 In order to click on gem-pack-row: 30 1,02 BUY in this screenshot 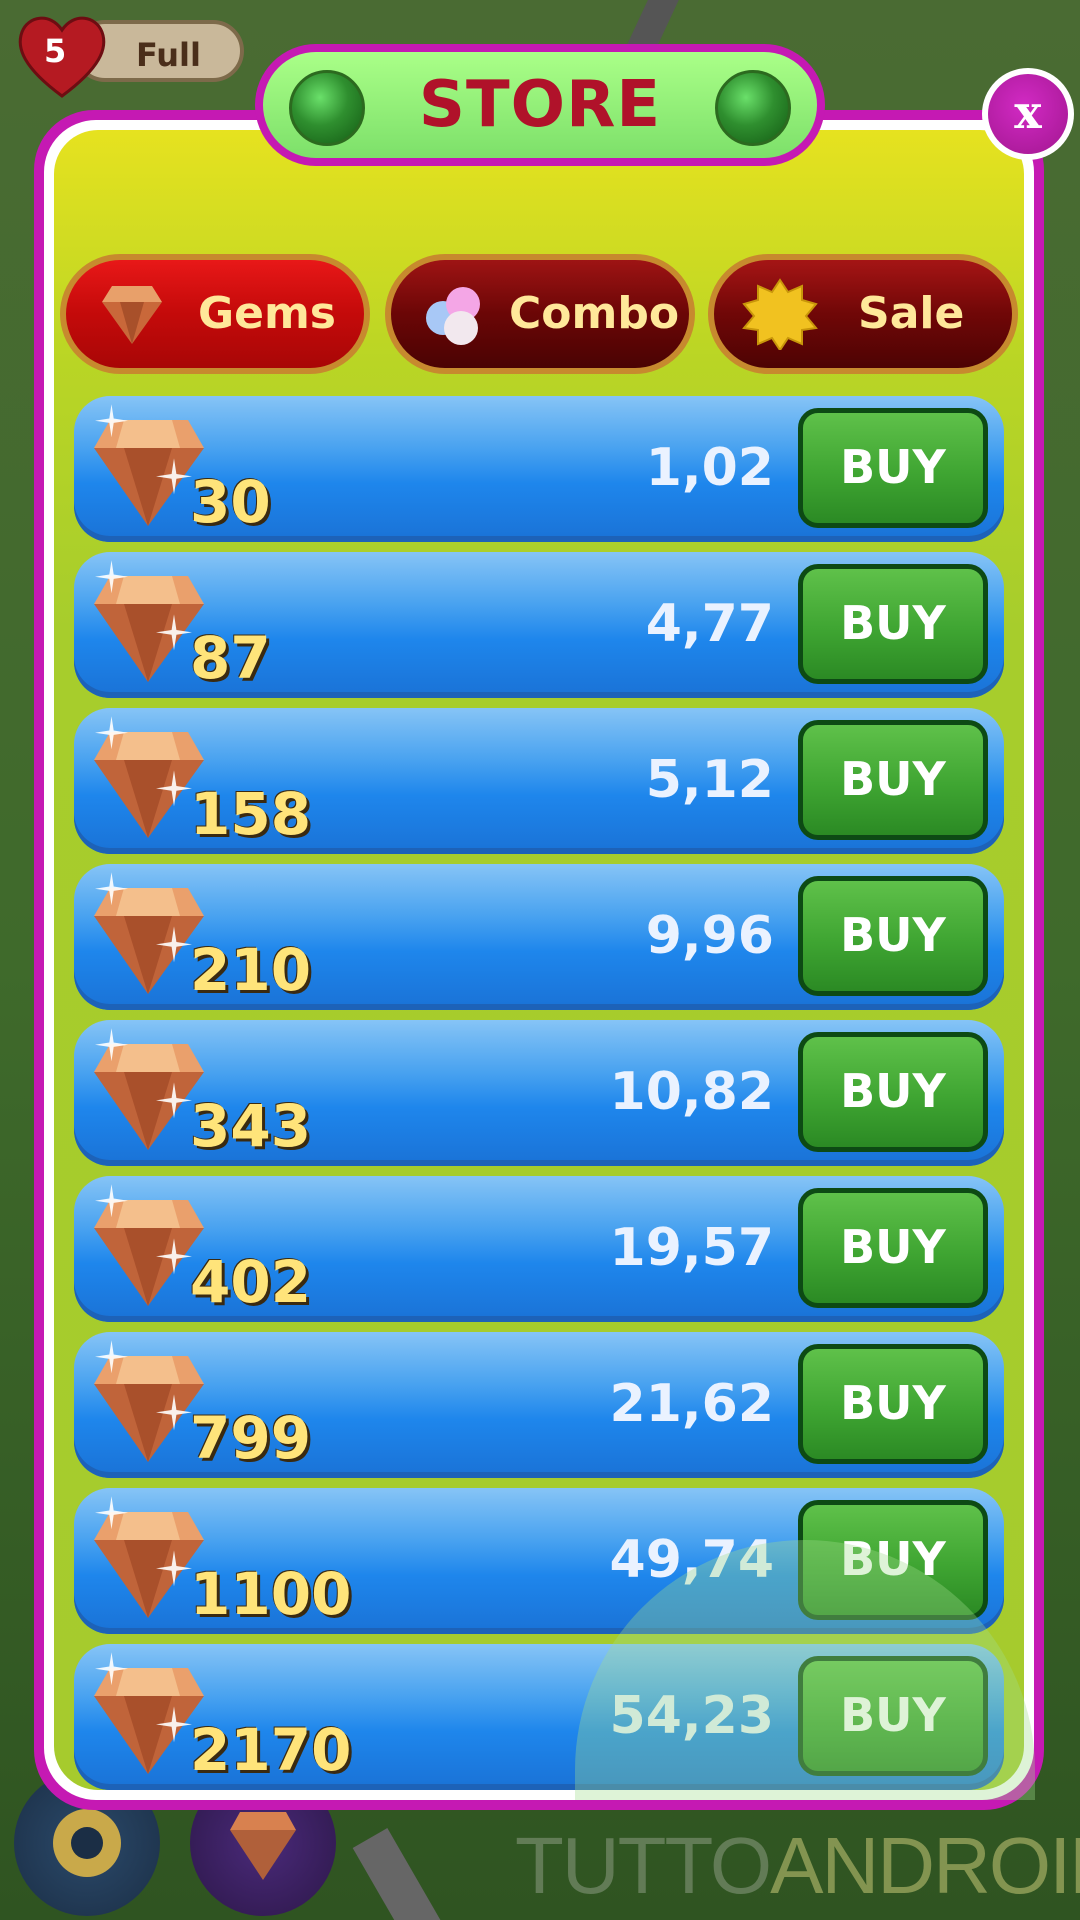, I will do `click(539, 469)`.